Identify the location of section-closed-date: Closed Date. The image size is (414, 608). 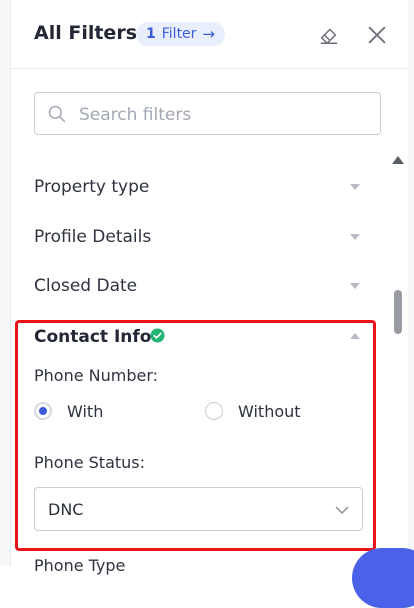
(199, 286).